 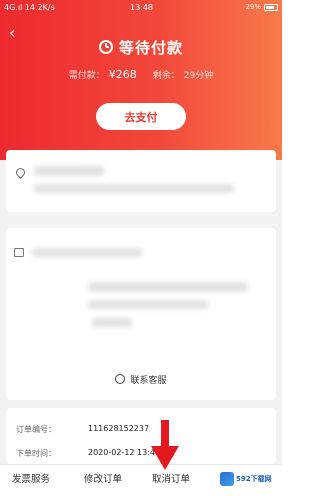 I want to click on shop-icon, so click(x=19, y=252).